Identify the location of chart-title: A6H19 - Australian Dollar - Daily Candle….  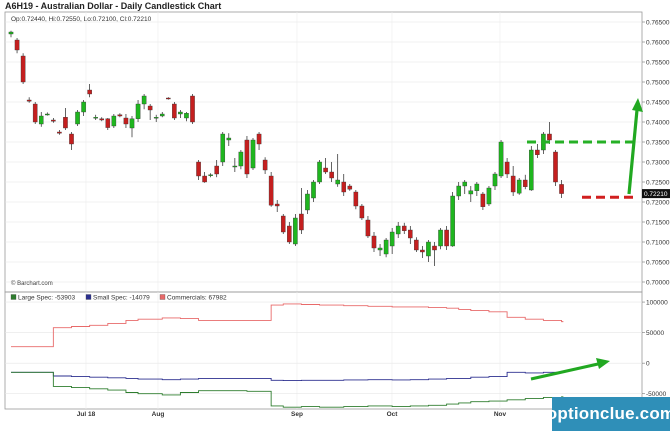
(113, 6).